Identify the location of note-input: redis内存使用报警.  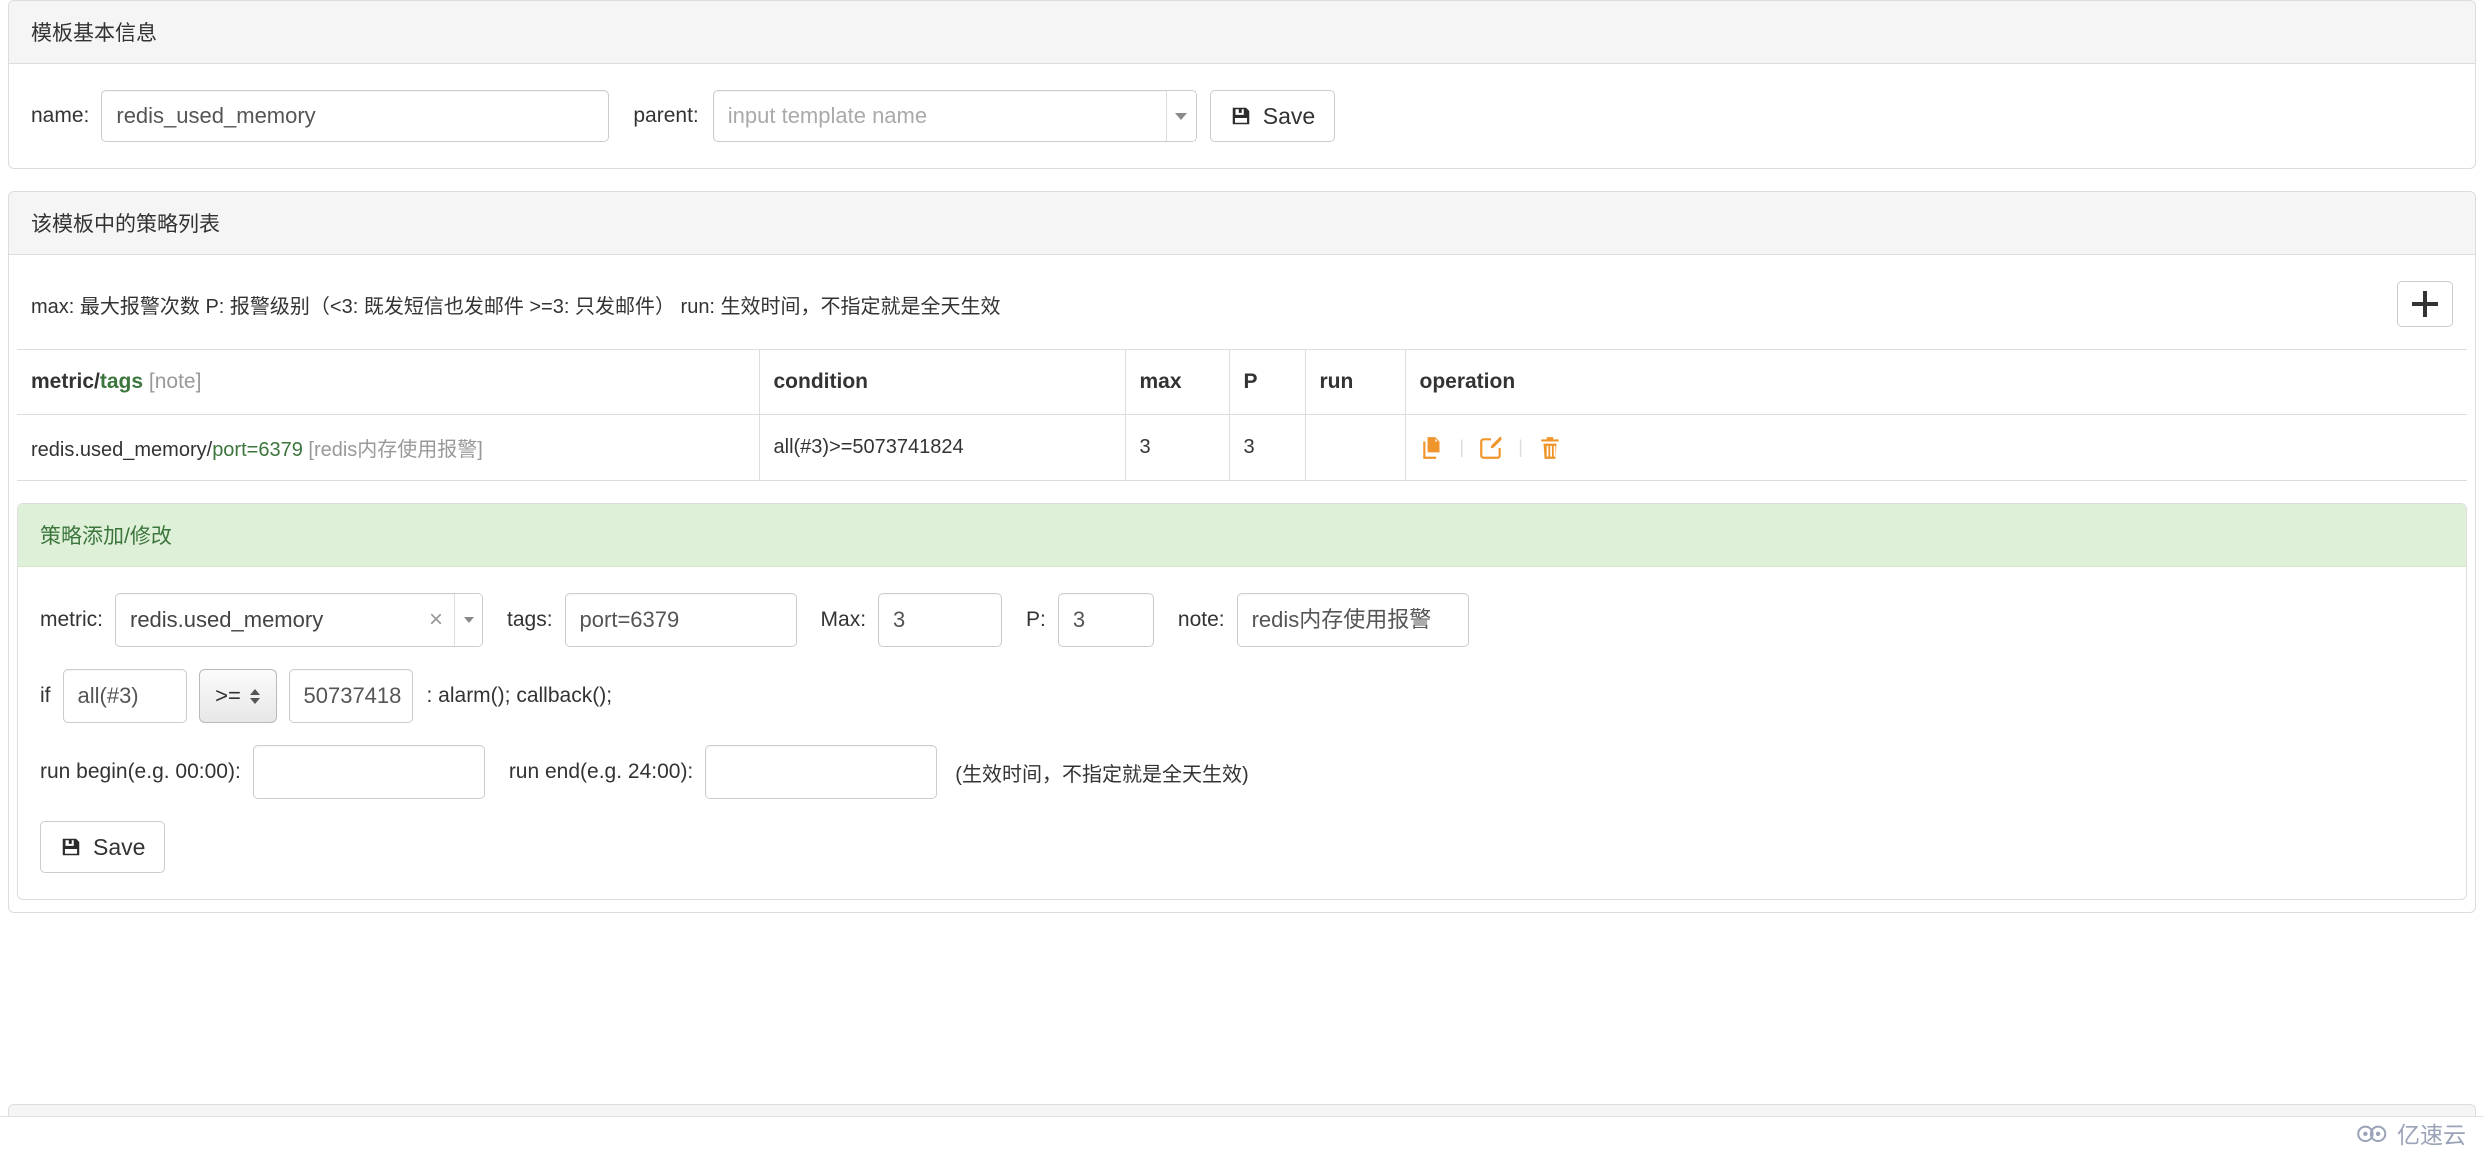
(1352, 620).